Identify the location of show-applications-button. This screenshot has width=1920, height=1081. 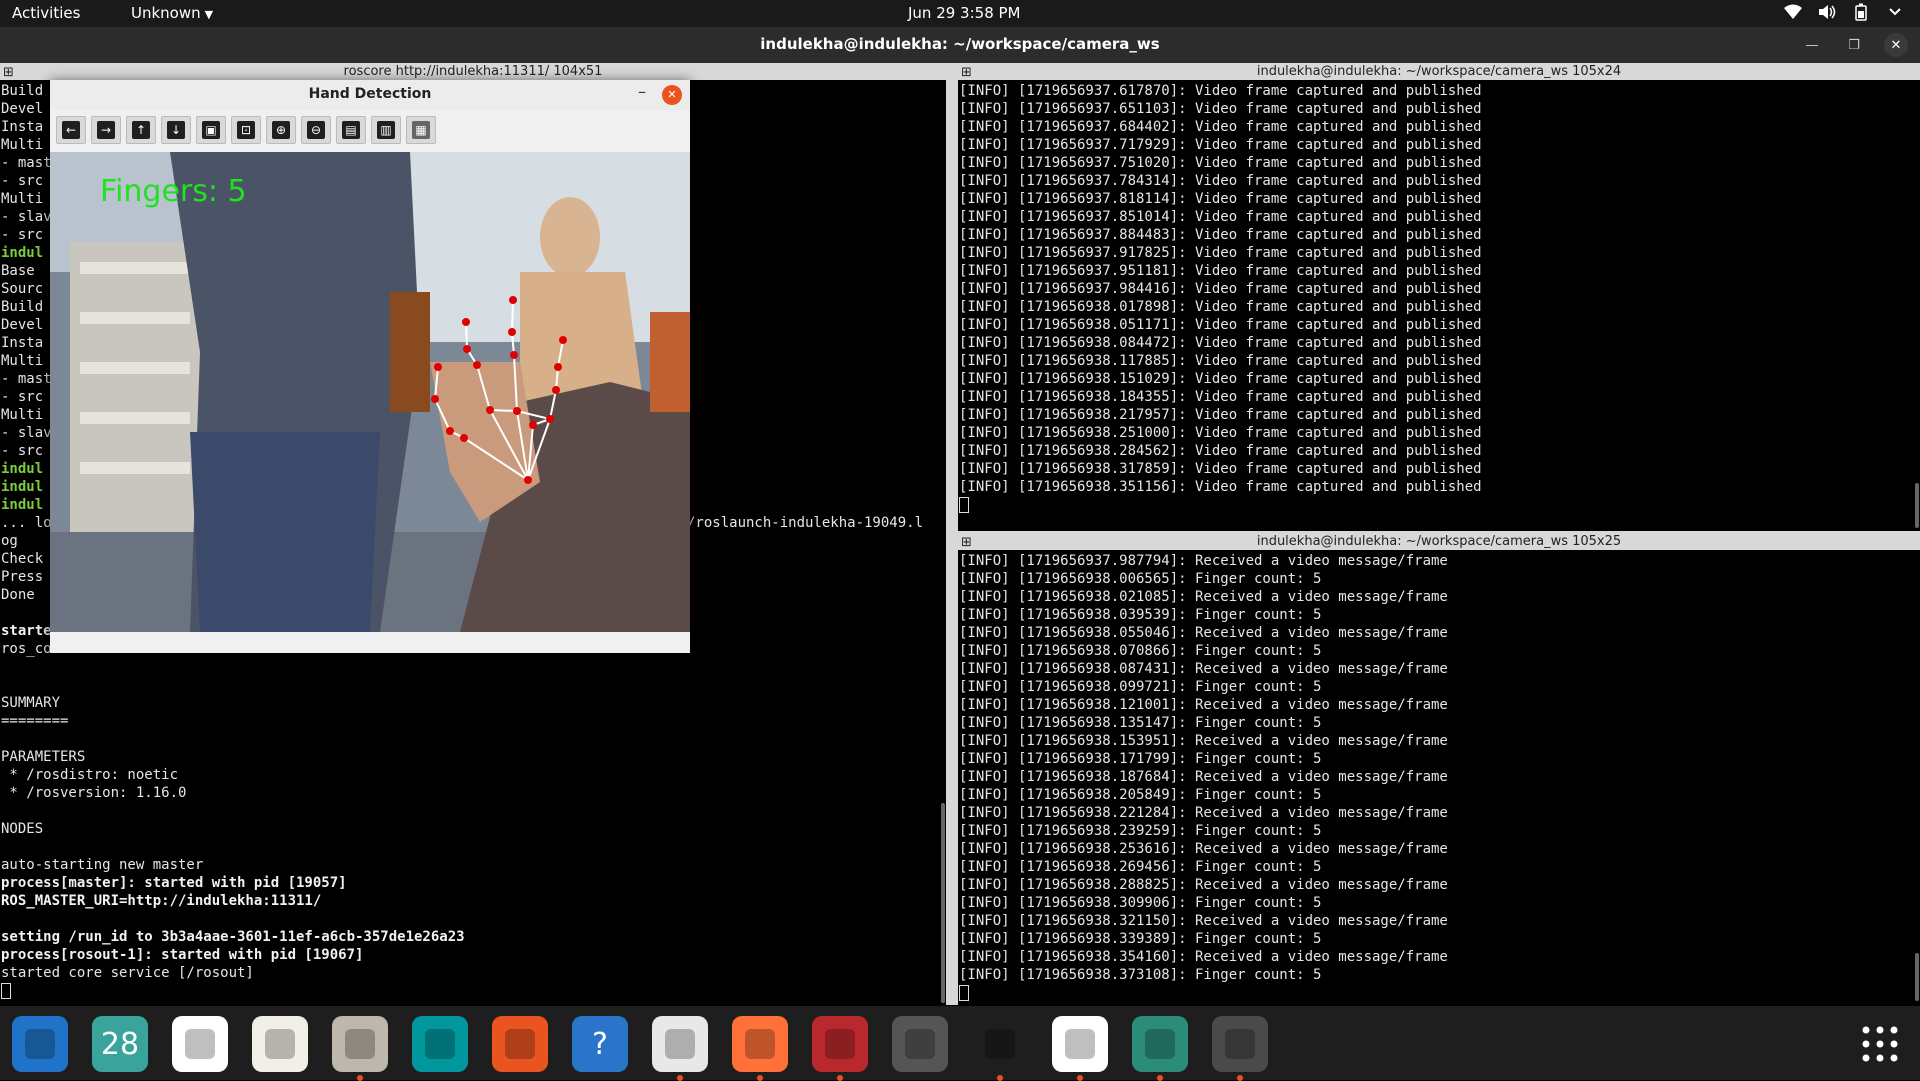
(1880, 1044).